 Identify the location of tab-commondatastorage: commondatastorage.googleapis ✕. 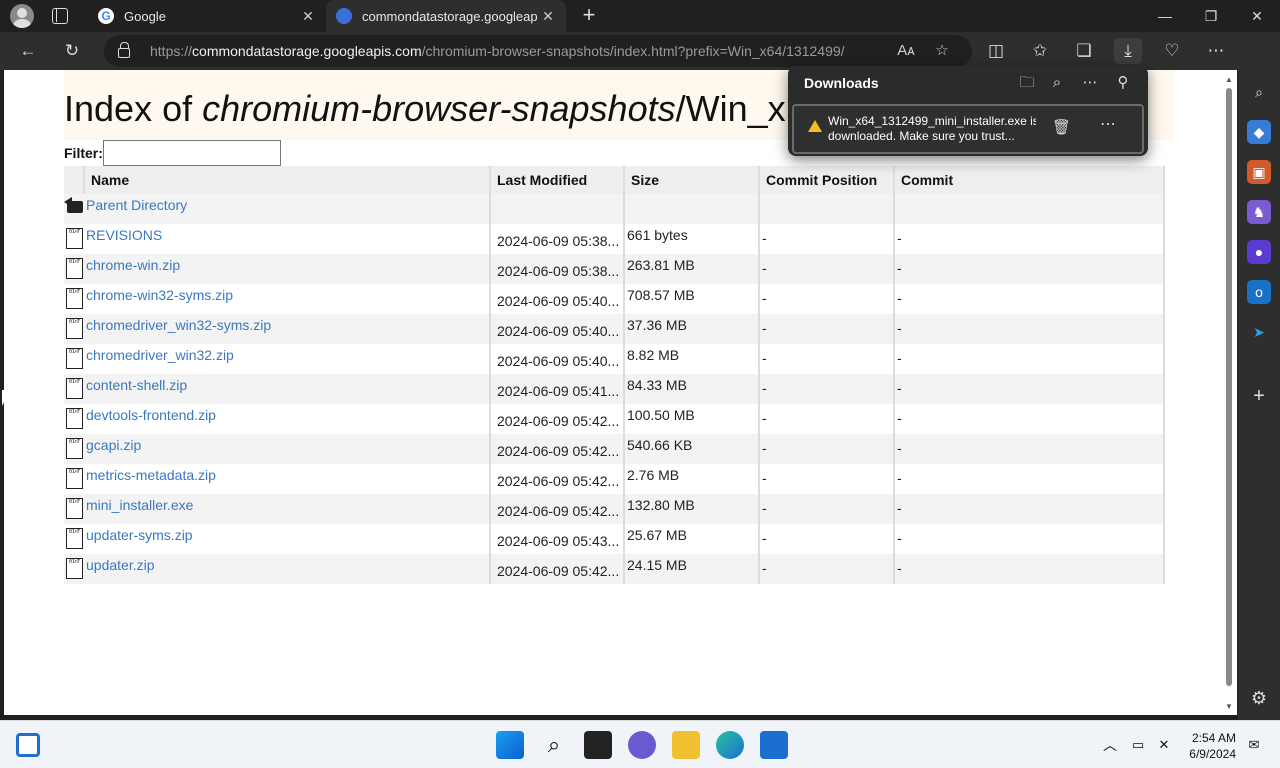
(446, 16).